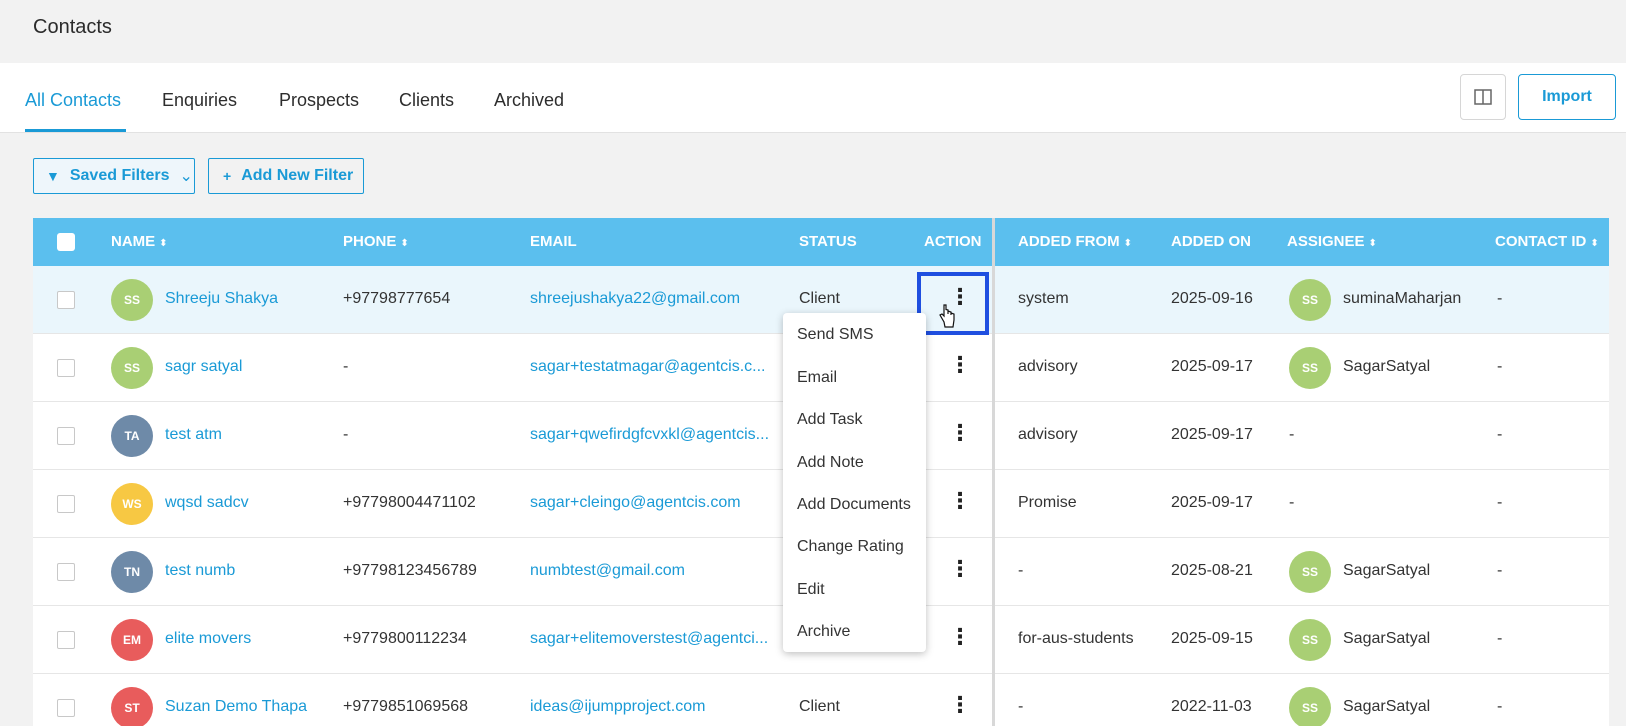 This screenshot has width=1626, height=726. I want to click on column-layout-button, so click(1483, 97).